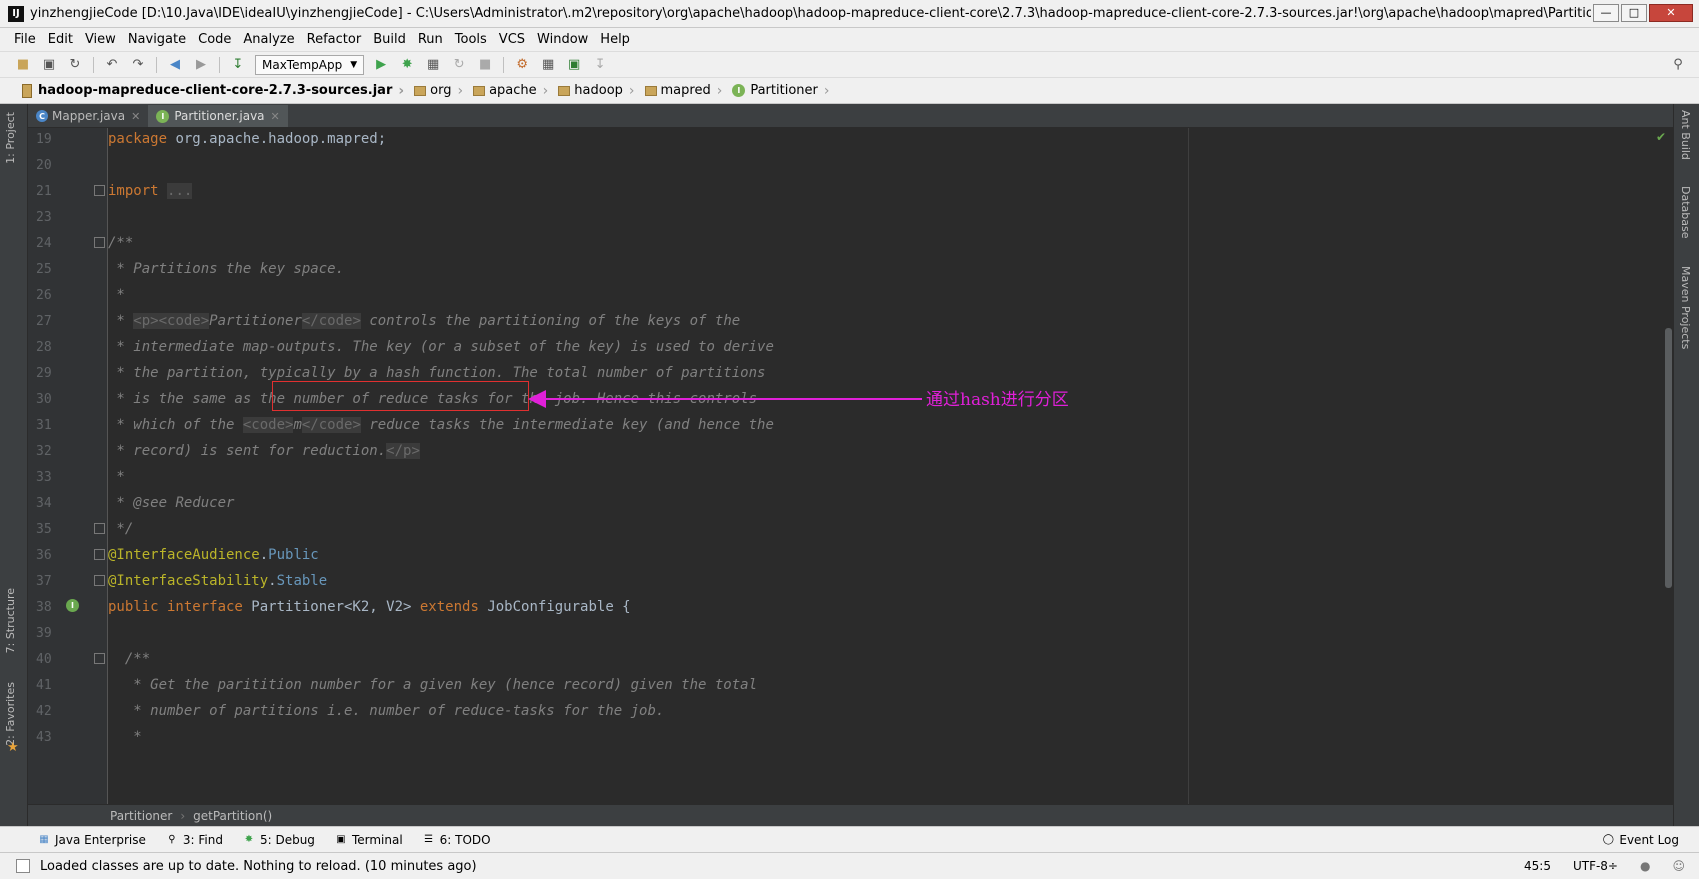 Image resolution: width=1699 pixels, height=879 pixels. Describe the element at coordinates (850, 218) in the screenshot. I see `code-line: 23` at that location.